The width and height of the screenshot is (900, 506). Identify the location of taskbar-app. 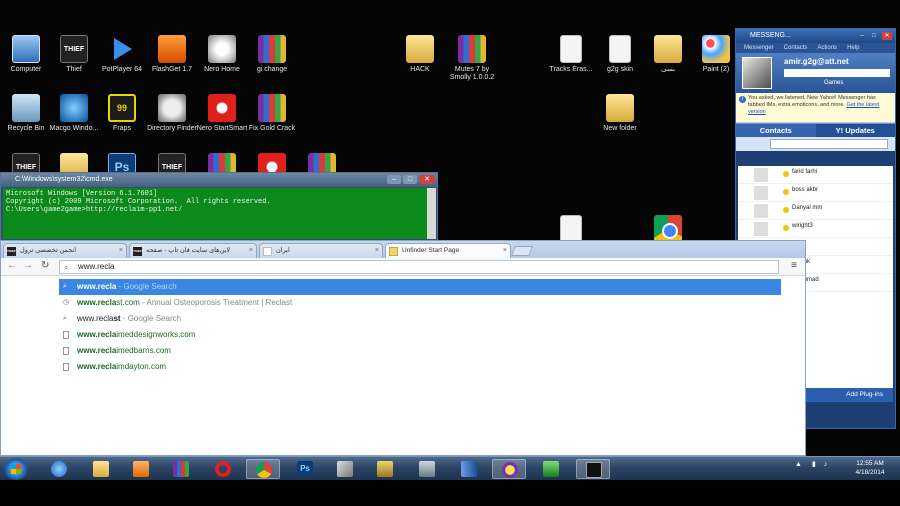
(385, 469).